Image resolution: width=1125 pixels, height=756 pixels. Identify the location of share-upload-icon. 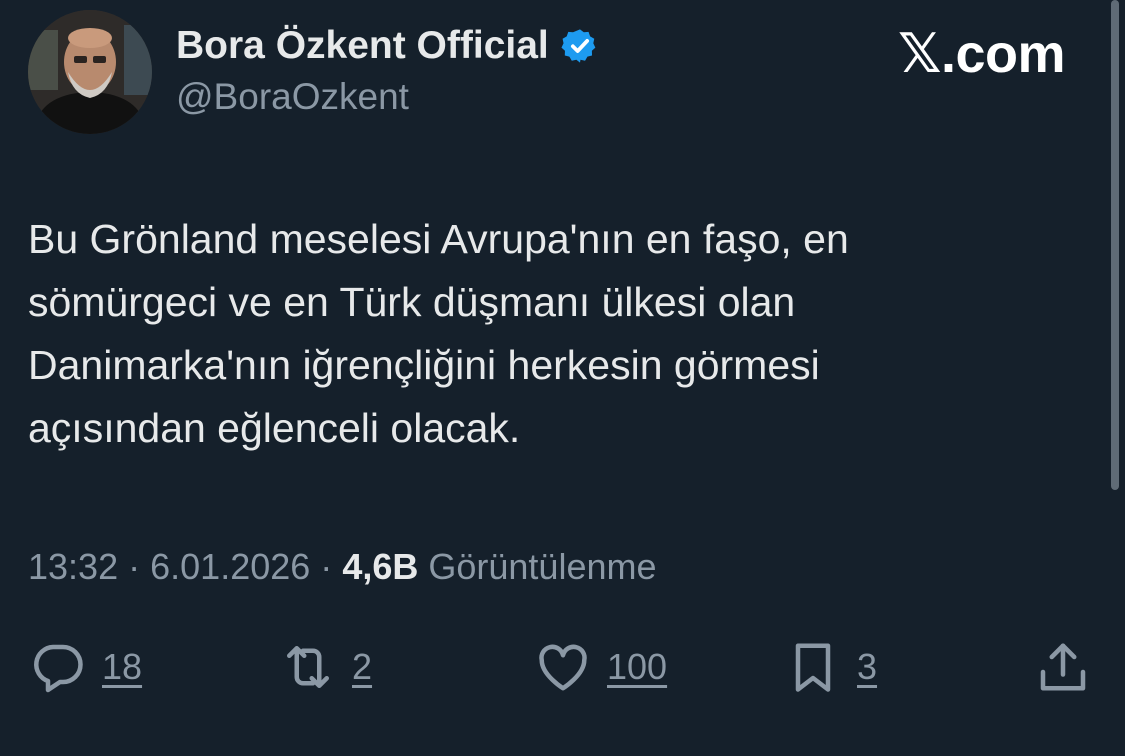
(1063, 667).